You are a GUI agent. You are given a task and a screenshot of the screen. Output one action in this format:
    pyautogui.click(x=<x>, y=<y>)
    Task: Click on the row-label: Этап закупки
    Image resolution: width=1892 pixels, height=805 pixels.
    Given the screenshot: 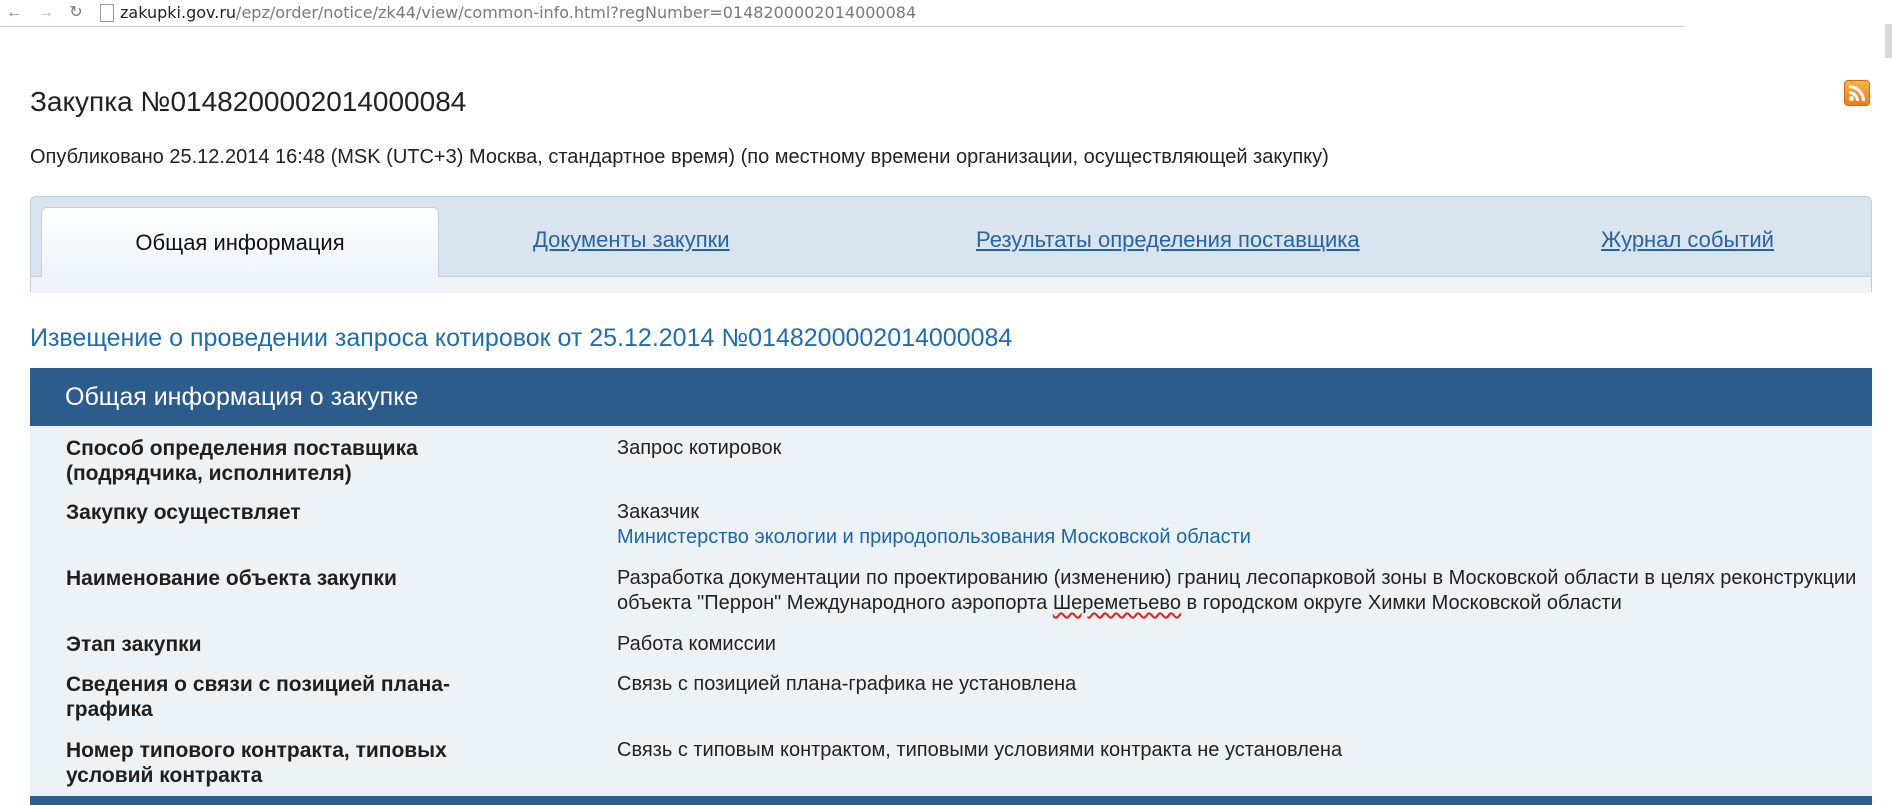 What is the action you would take?
    pyautogui.click(x=134, y=644)
    